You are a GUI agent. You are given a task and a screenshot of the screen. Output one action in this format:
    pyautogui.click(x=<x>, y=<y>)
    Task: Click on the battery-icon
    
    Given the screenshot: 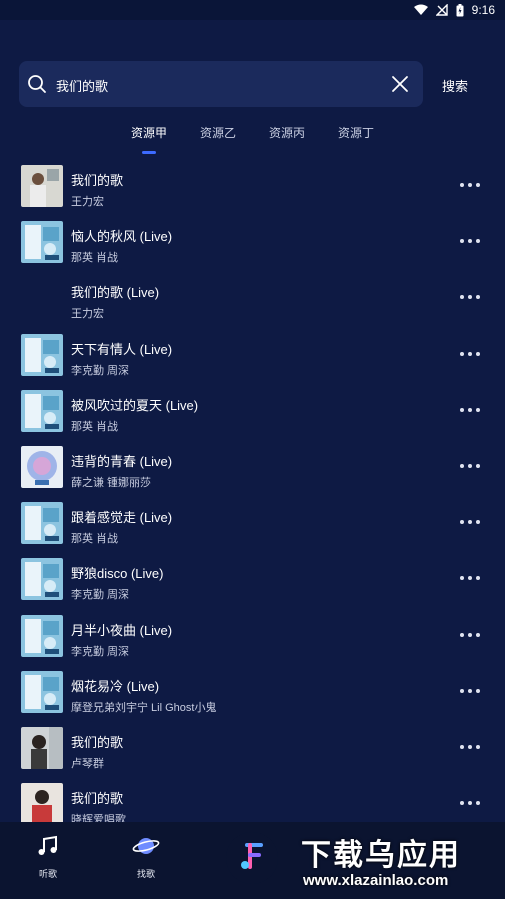 What is the action you would take?
    pyautogui.click(x=460, y=10)
    